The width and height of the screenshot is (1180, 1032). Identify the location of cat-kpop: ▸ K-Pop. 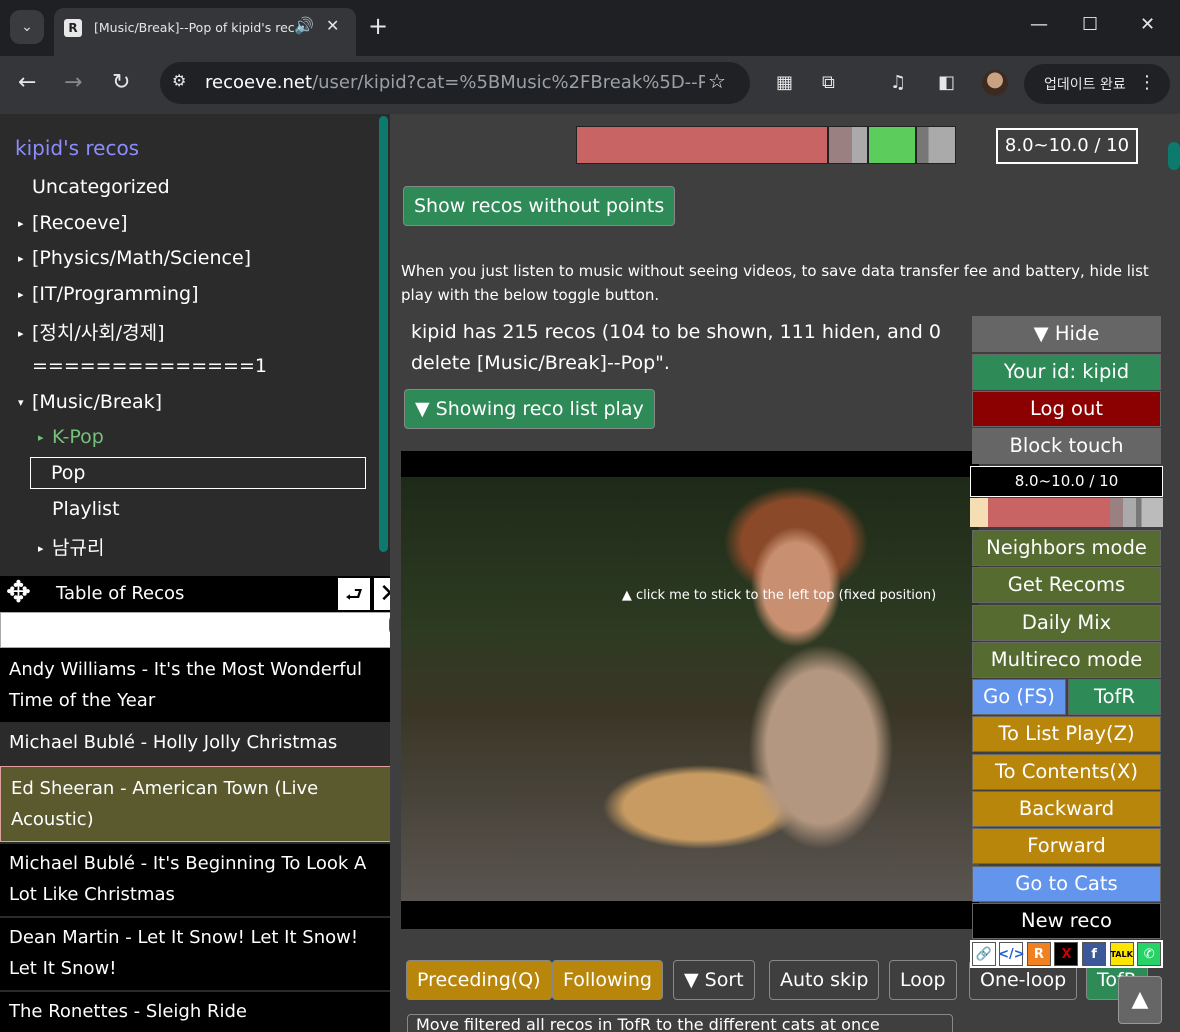
(71, 437).